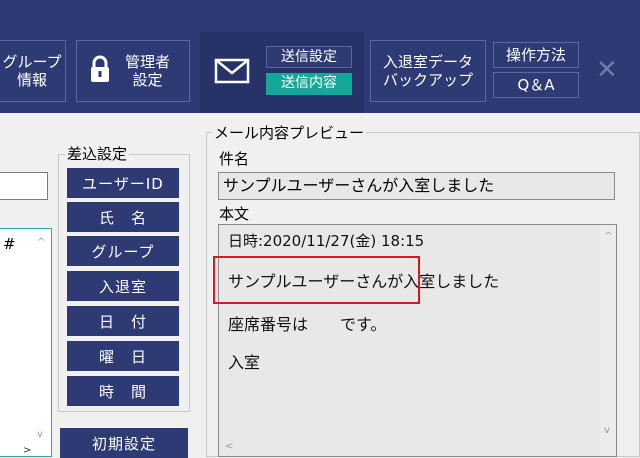 The height and width of the screenshot is (458, 640). Describe the element at coordinates (232, 73) in the screenshot. I see `mail-icon` at that location.